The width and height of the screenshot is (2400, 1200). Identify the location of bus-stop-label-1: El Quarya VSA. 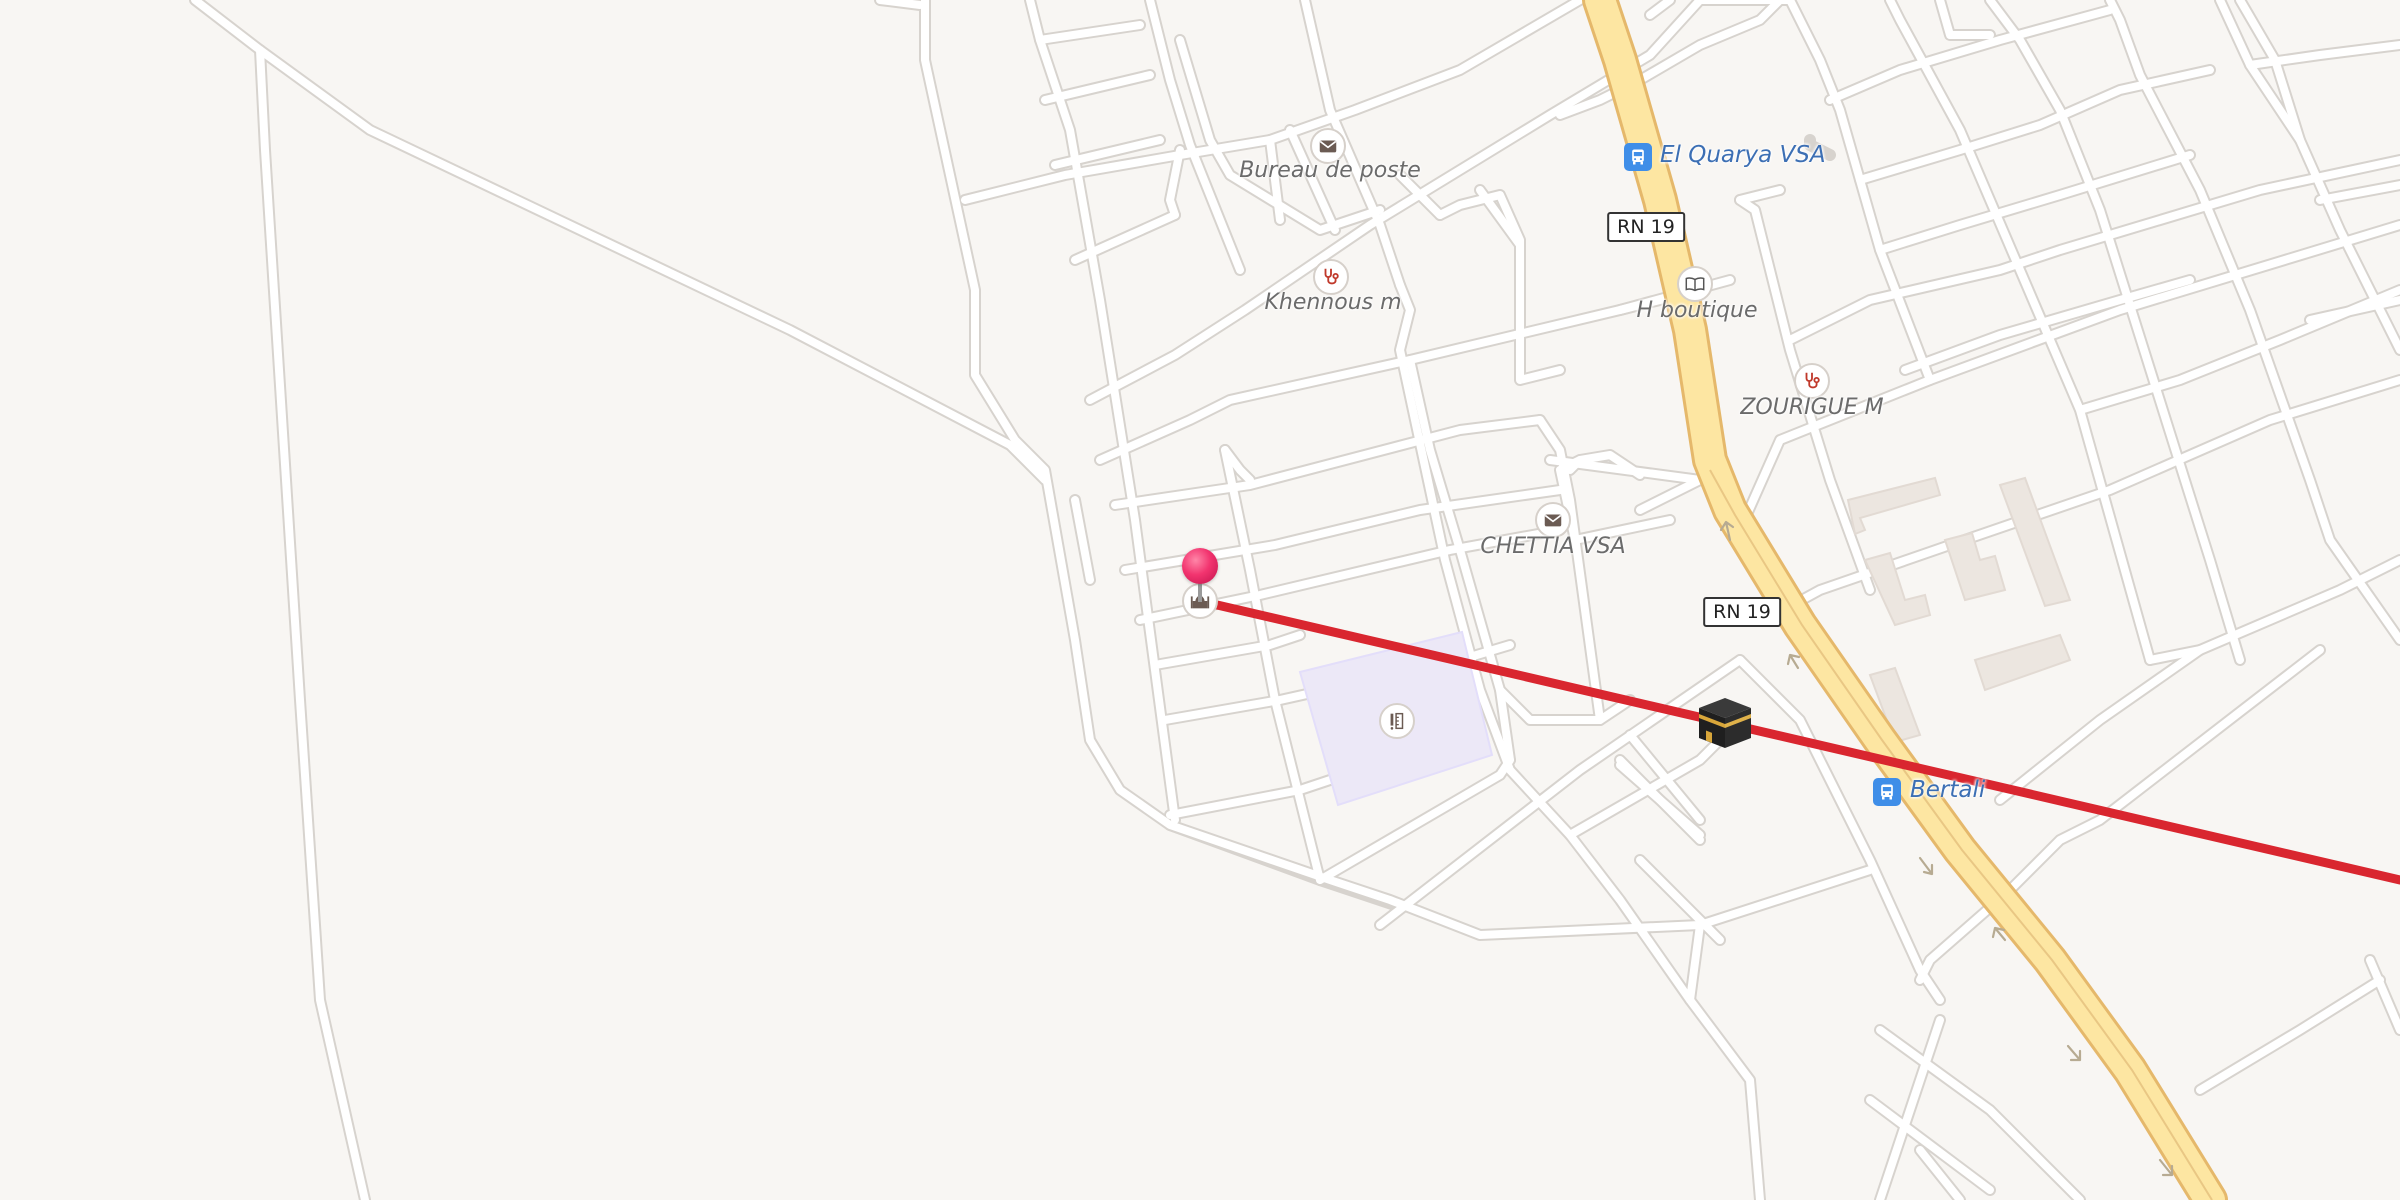
(1743, 155).